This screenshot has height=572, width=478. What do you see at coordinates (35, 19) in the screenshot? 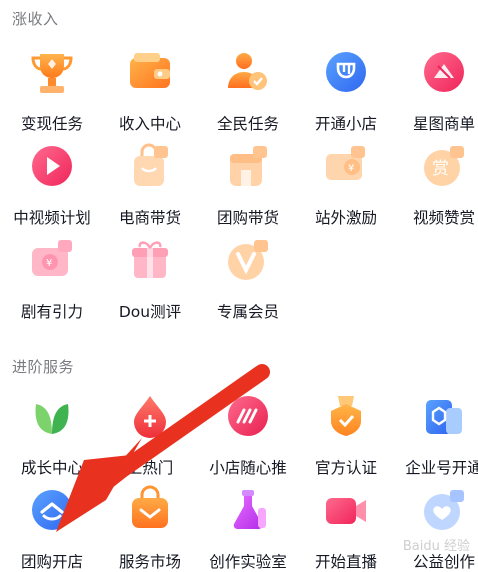
I see `section-title-income: 涨收入` at bounding box center [35, 19].